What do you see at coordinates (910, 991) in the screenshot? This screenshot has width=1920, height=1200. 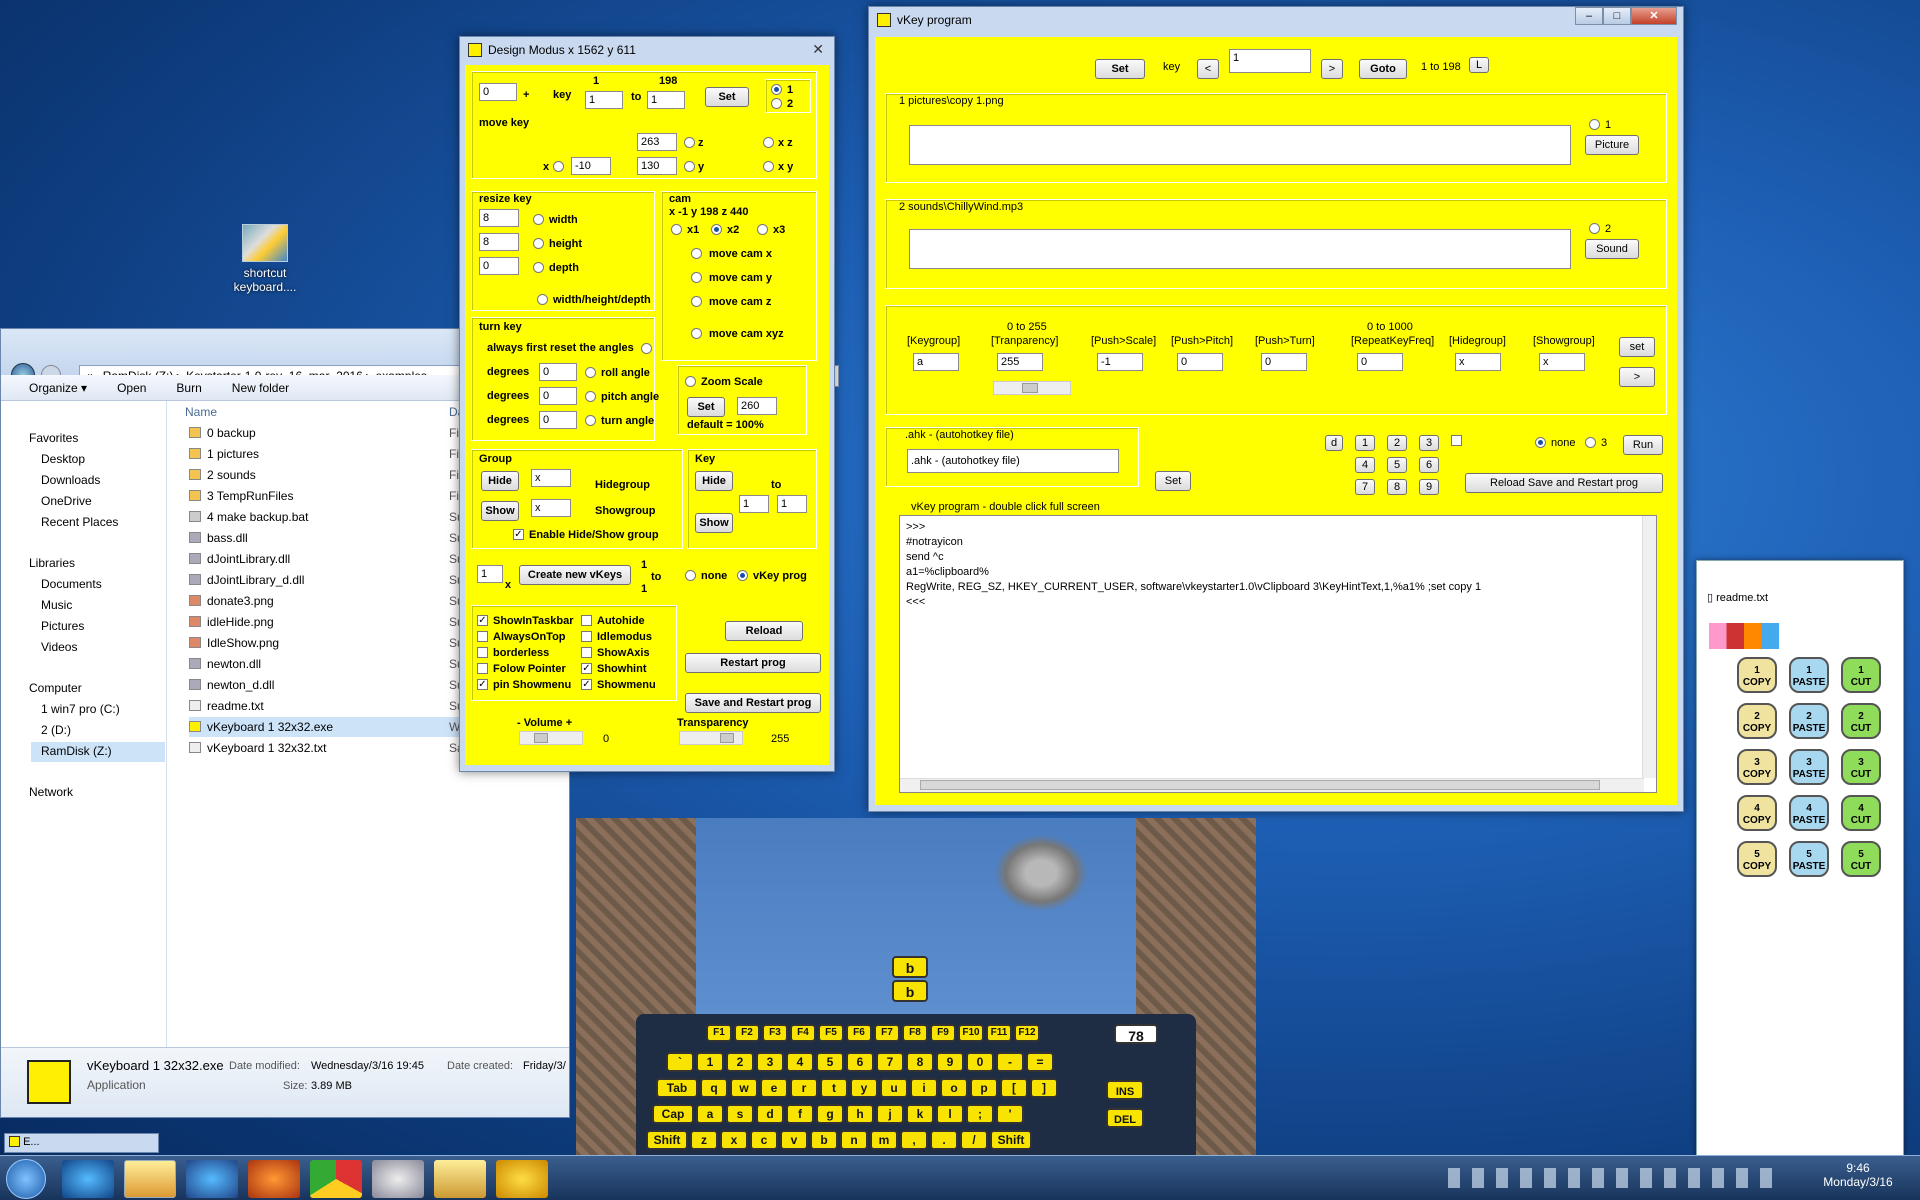 I see `key-b-2: b` at bounding box center [910, 991].